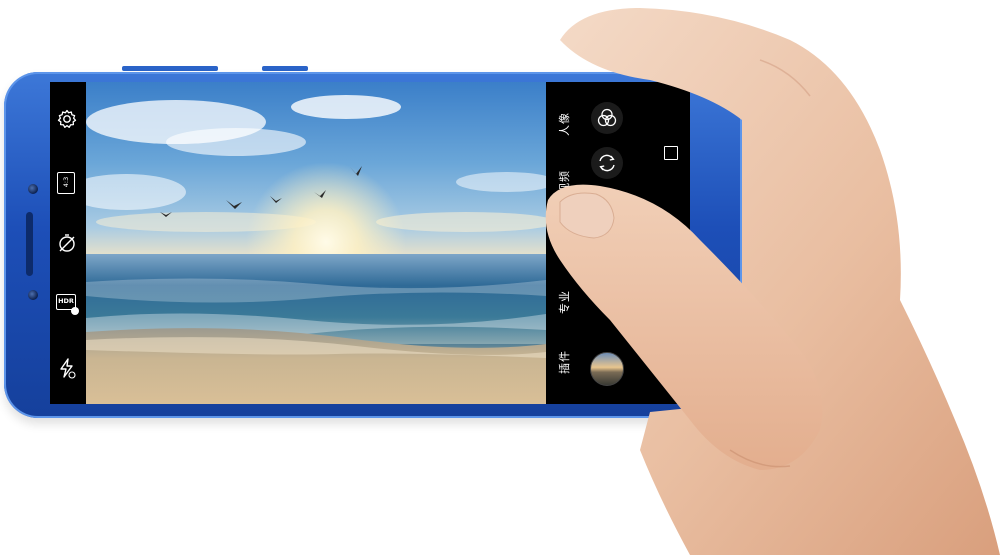  I want to click on aspect-ratio-label: 4:3, so click(66, 182).